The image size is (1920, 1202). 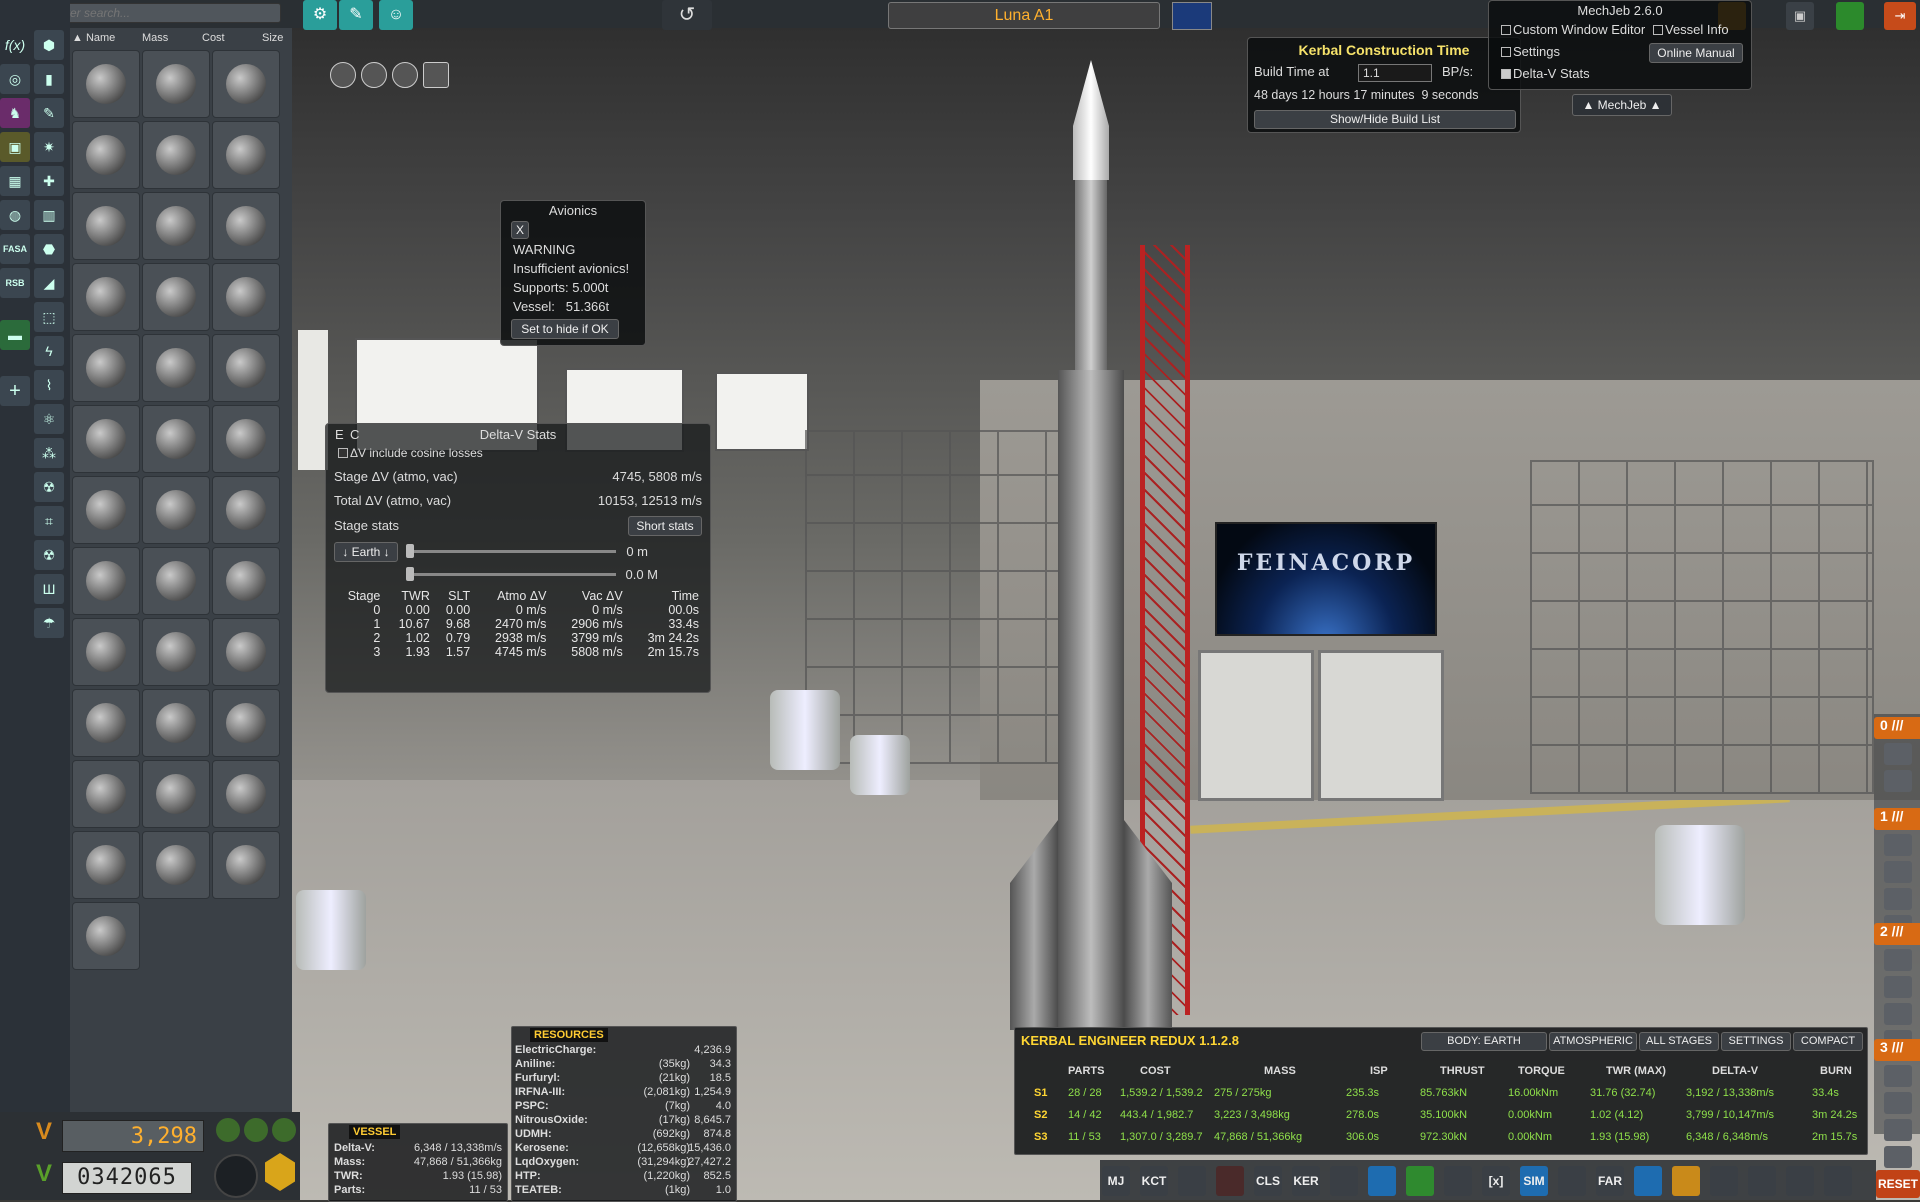 What do you see at coordinates (1534, 1181) in the screenshot?
I see `sim-icon: SIM` at bounding box center [1534, 1181].